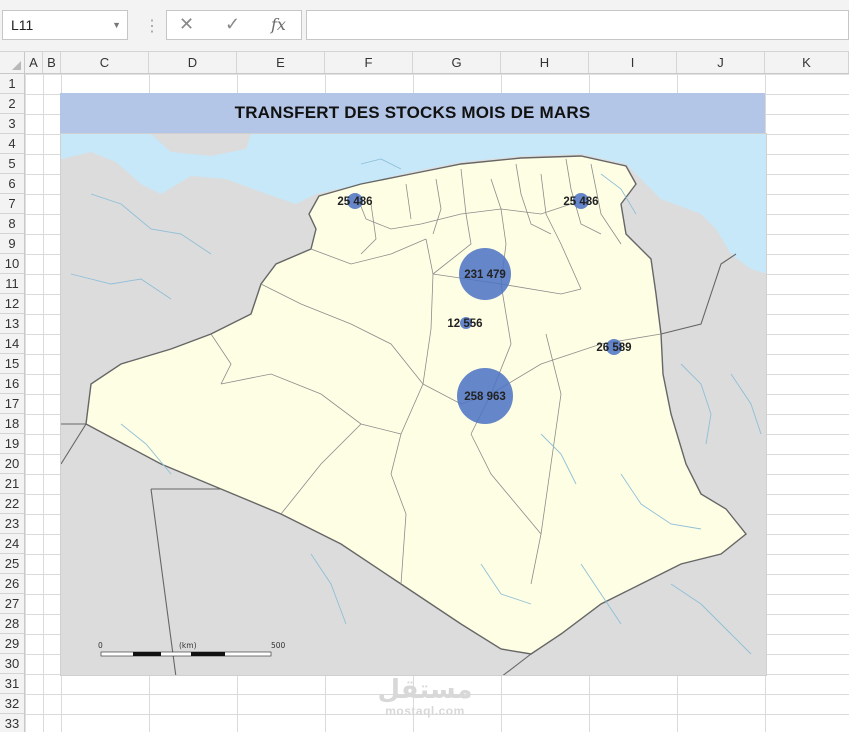  I want to click on row-header-16: 16, so click(12, 384).